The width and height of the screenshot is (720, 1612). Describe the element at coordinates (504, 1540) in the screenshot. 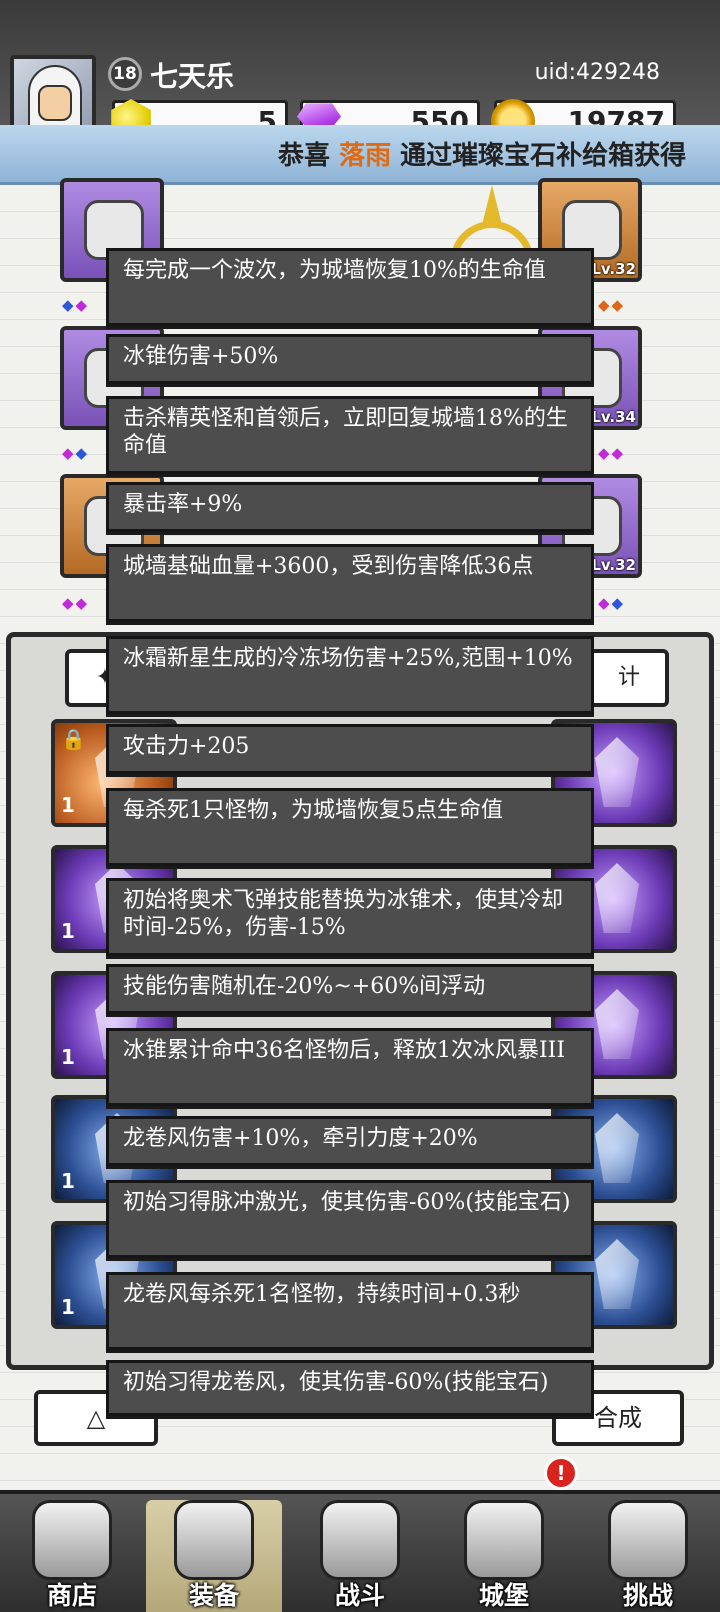

I see `castle-icon` at that location.